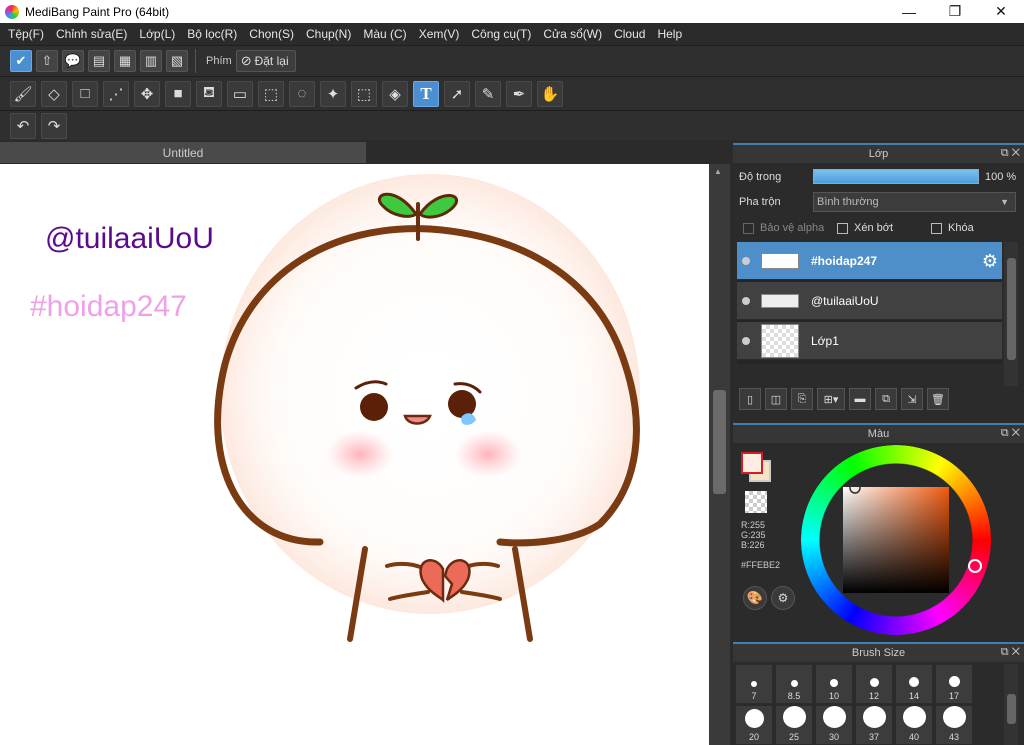 This screenshot has width=1024, height=745. What do you see at coordinates (457, 93) in the screenshot?
I see `operation-tool-icon: ➚` at bounding box center [457, 93].